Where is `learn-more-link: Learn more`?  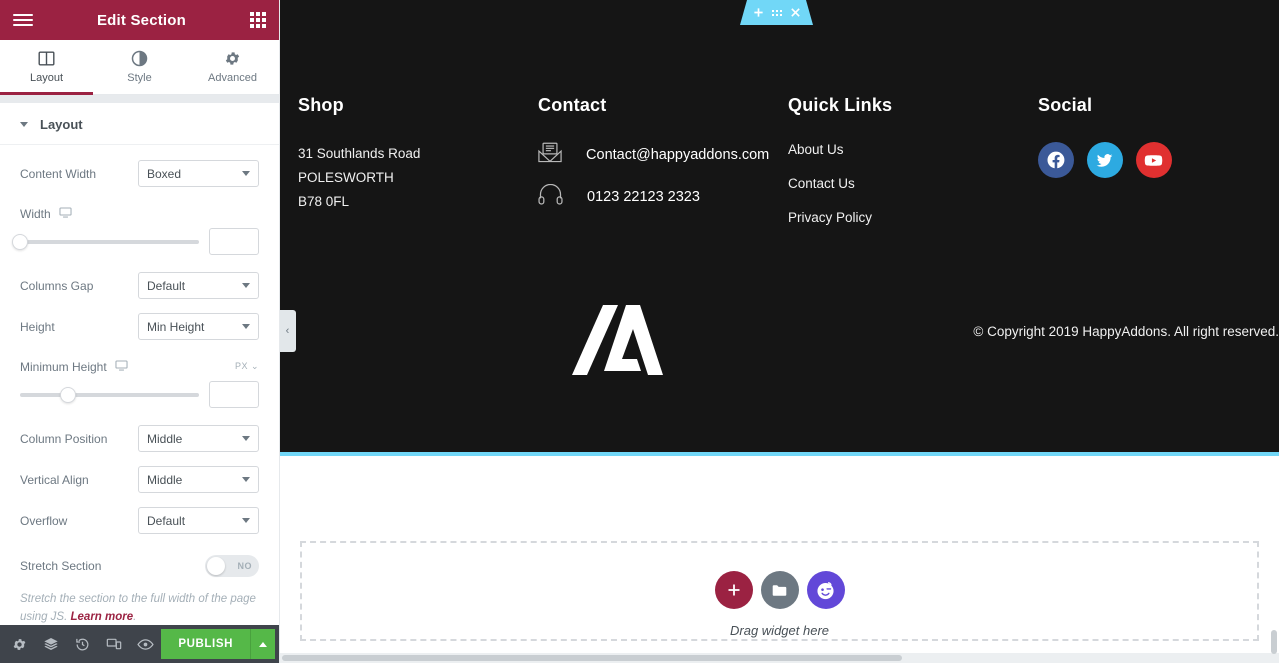
learn-more-link: Learn more is located at coordinates (102, 617).